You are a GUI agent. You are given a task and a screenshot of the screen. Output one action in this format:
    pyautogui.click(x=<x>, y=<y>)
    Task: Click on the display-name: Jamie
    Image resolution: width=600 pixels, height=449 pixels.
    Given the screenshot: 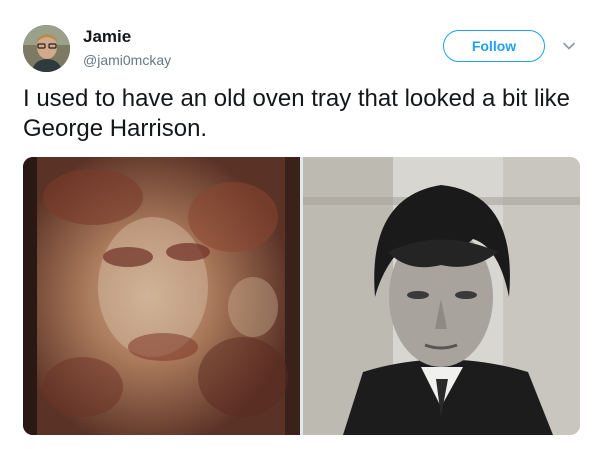 What is the action you would take?
    pyautogui.click(x=107, y=37)
    